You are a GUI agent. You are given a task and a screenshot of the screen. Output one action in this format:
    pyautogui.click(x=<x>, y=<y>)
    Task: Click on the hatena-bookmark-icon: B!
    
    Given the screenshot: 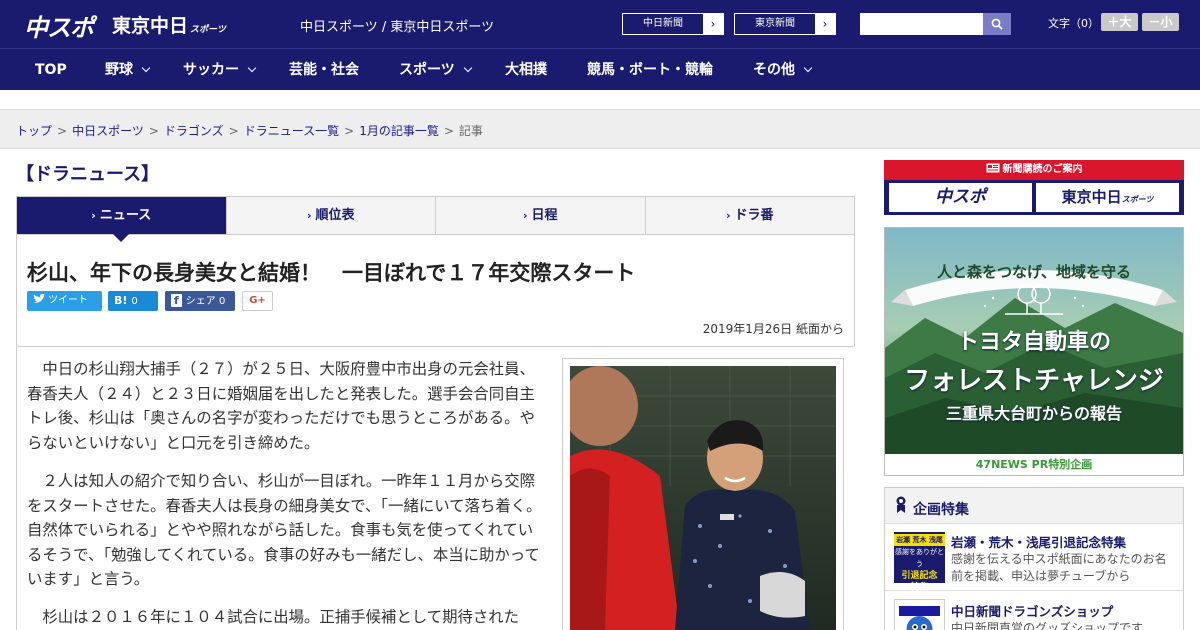 What is the action you would take?
    pyautogui.click(x=121, y=300)
    